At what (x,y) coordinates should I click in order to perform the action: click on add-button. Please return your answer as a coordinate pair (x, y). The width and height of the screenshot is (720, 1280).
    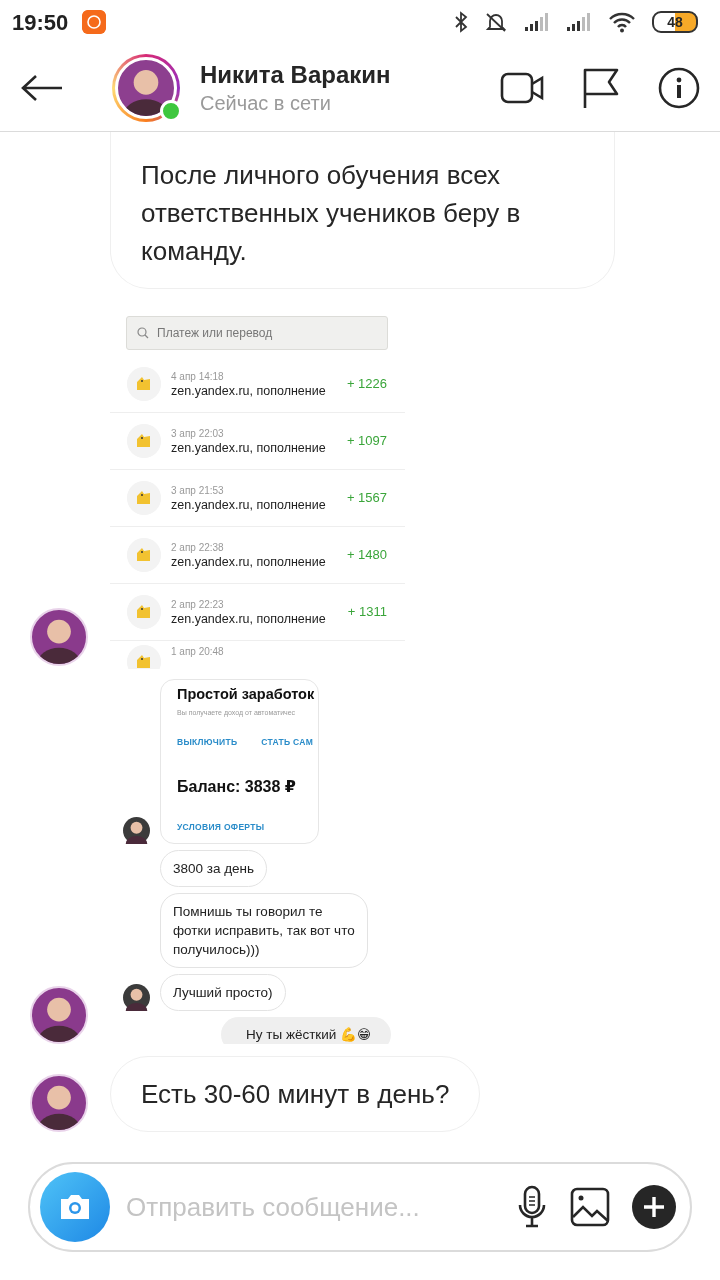
    Looking at the image, I should click on (654, 1207).